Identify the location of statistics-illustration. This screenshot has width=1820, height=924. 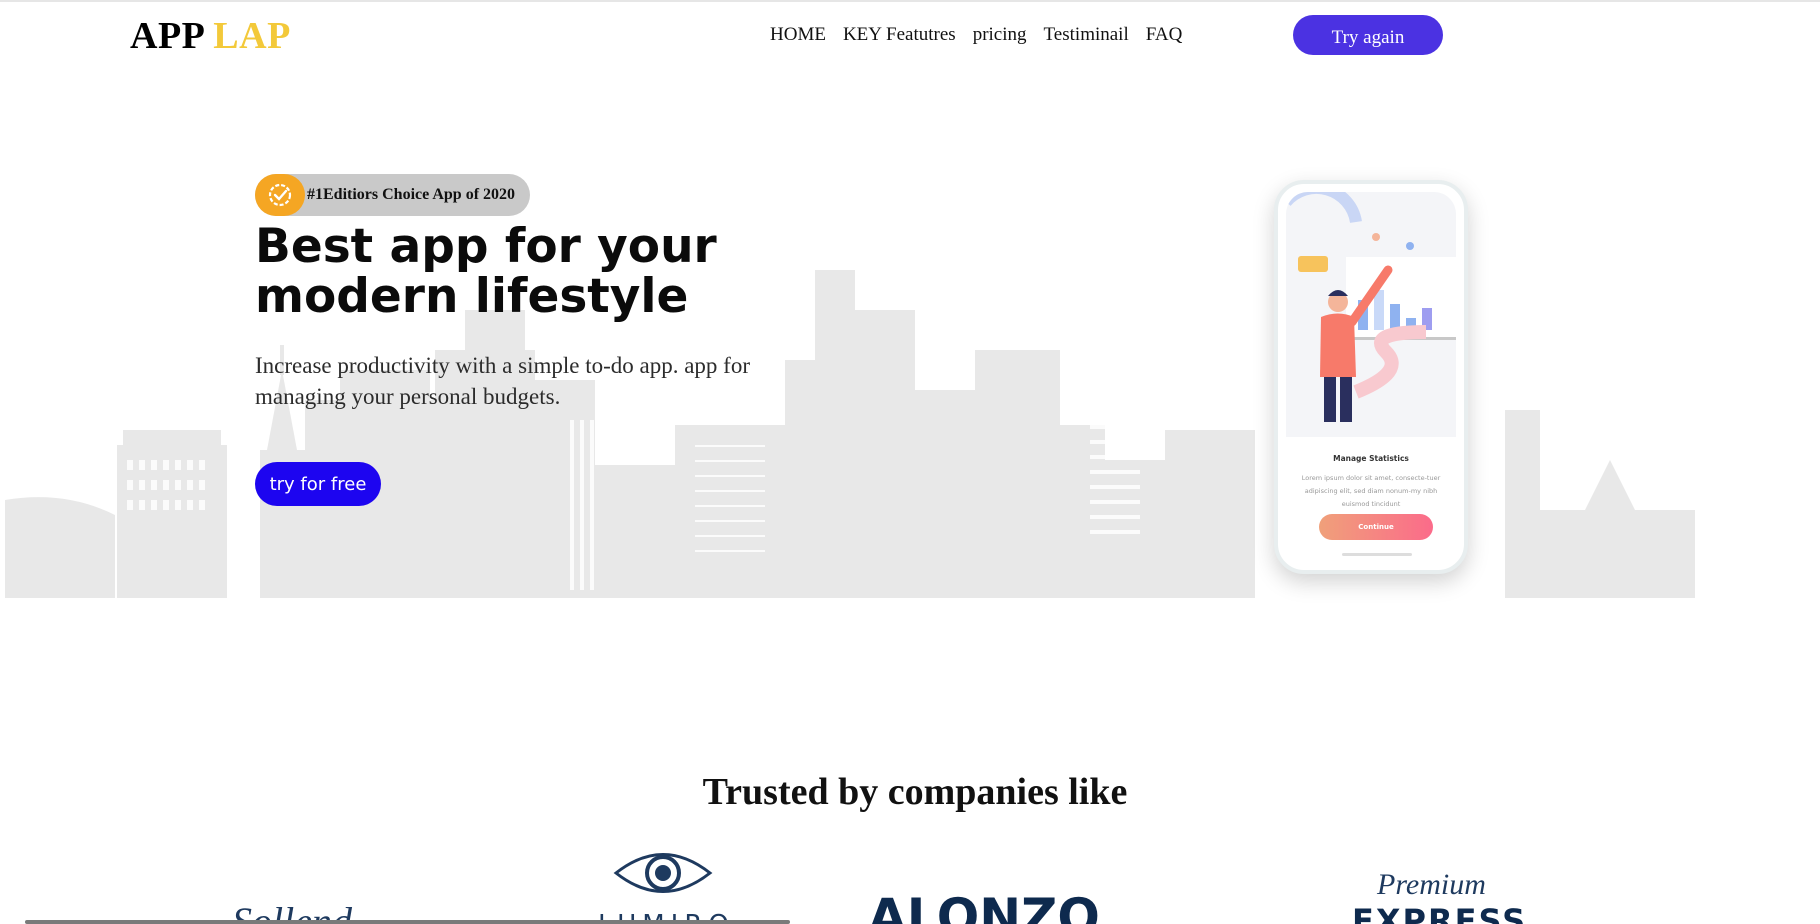
(1371, 314).